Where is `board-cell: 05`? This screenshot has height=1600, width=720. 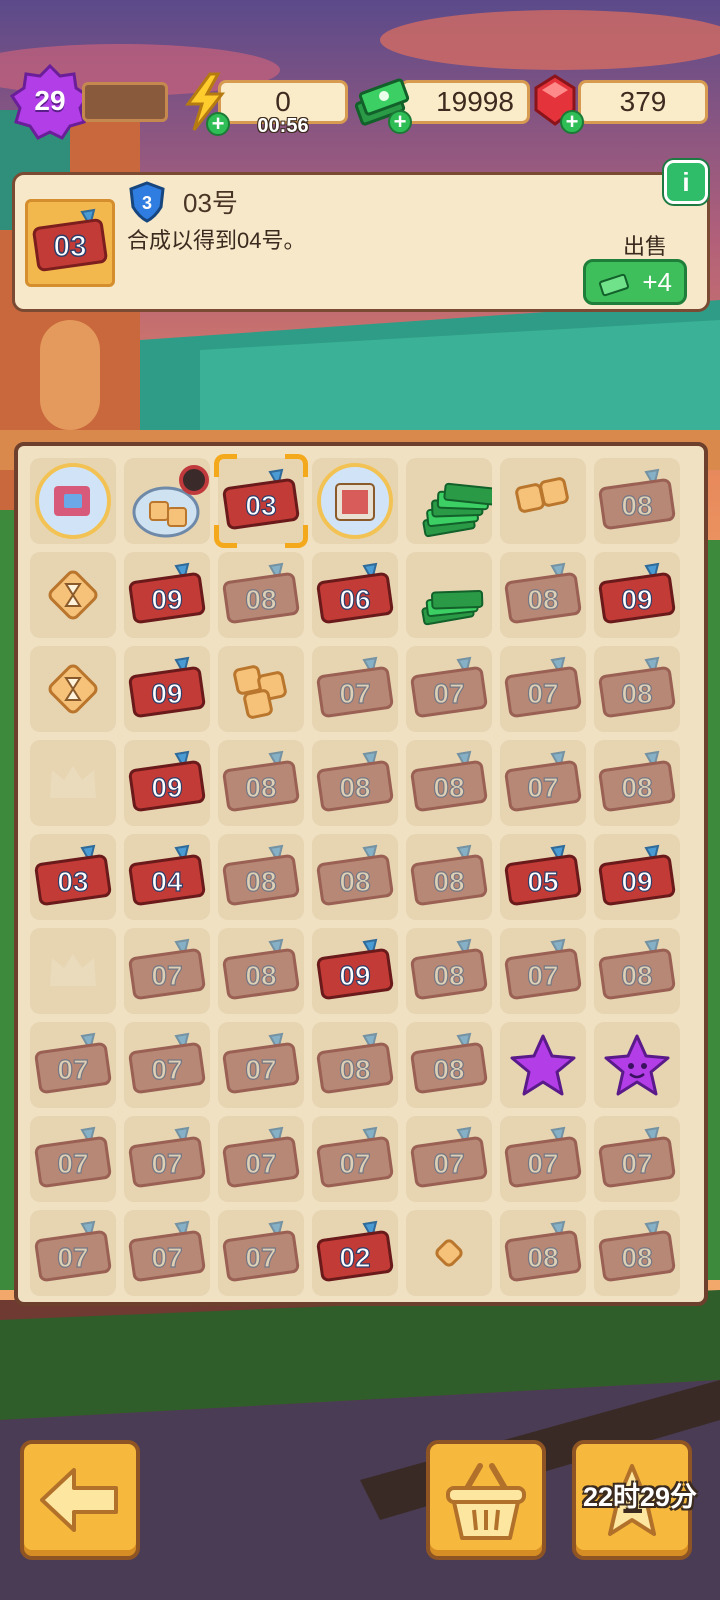 board-cell: 05 is located at coordinates (543, 877).